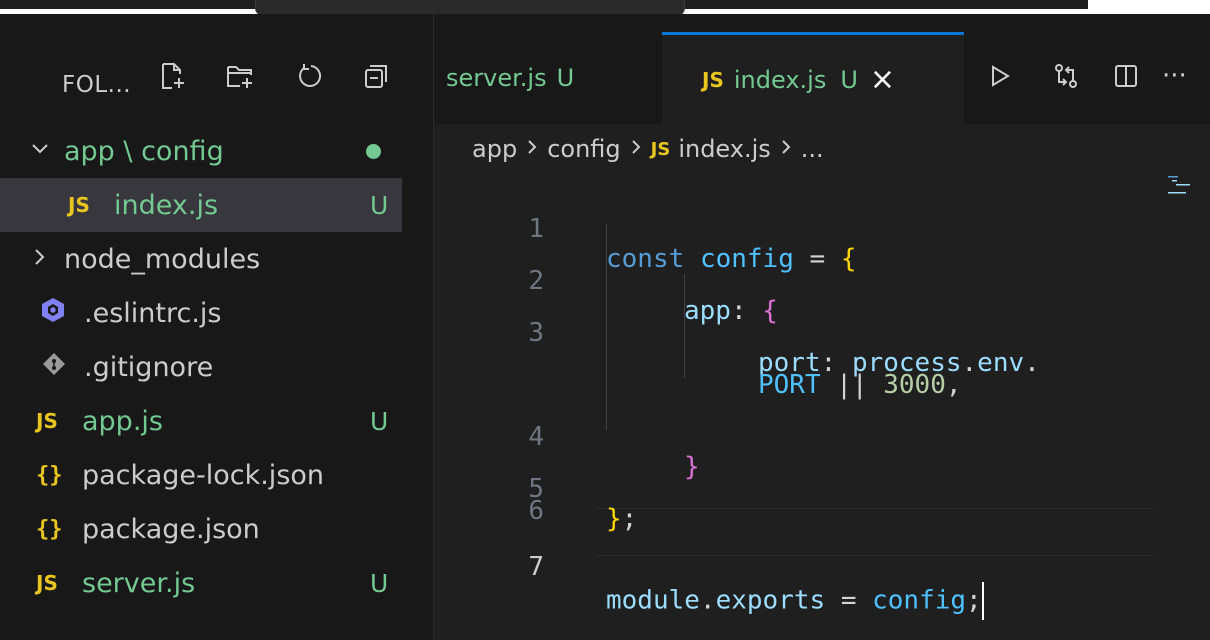  What do you see at coordinates (53, 313) in the screenshot?
I see `eslint-icon` at bounding box center [53, 313].